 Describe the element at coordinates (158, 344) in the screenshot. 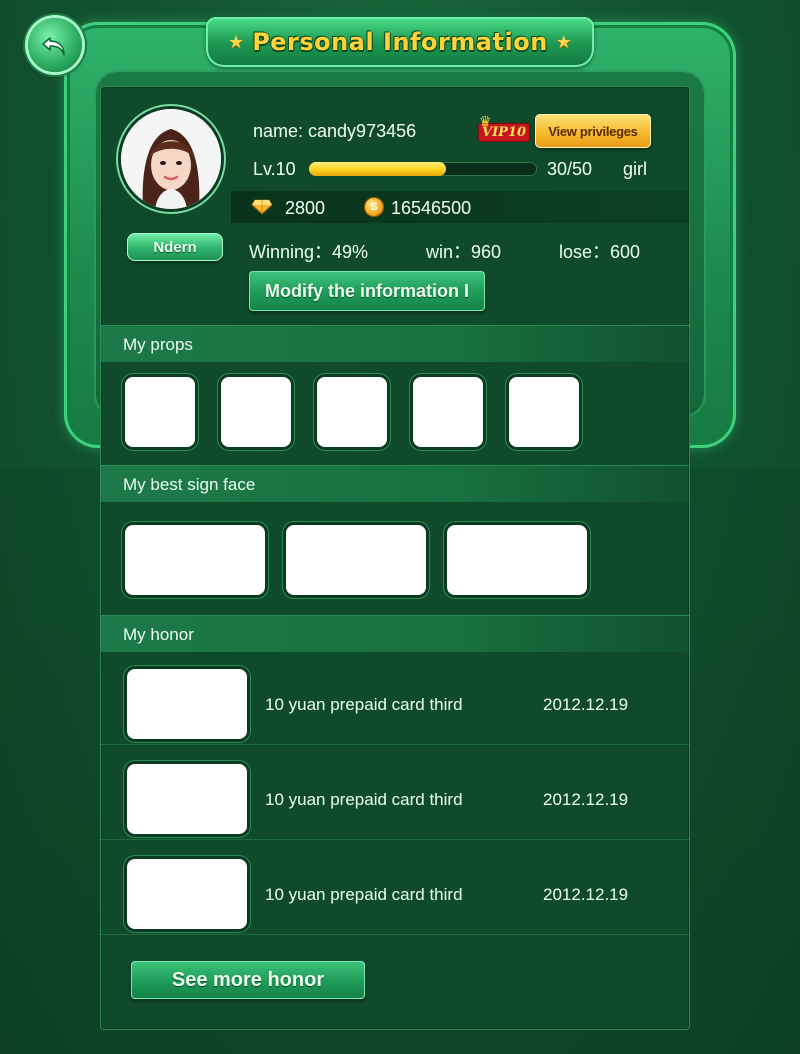

I see `props-section-title: My props` at that location.